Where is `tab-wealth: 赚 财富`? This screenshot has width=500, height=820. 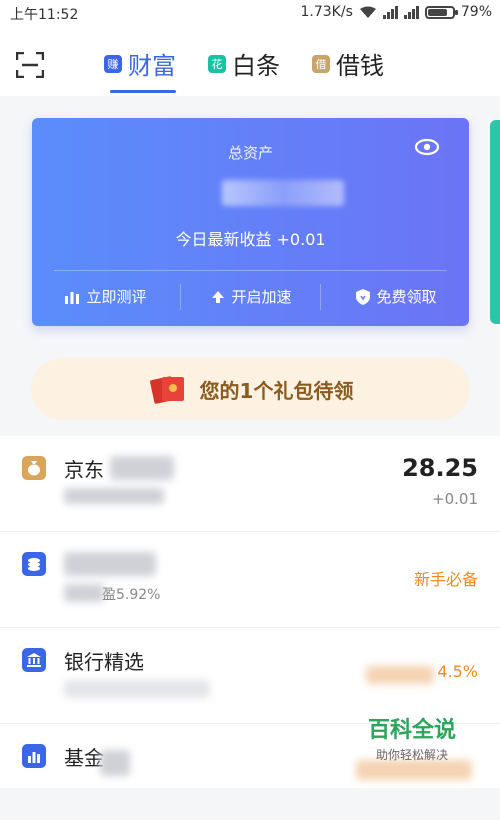
tab-wealth: 赚 财富 is located at coordinates (140, 69).